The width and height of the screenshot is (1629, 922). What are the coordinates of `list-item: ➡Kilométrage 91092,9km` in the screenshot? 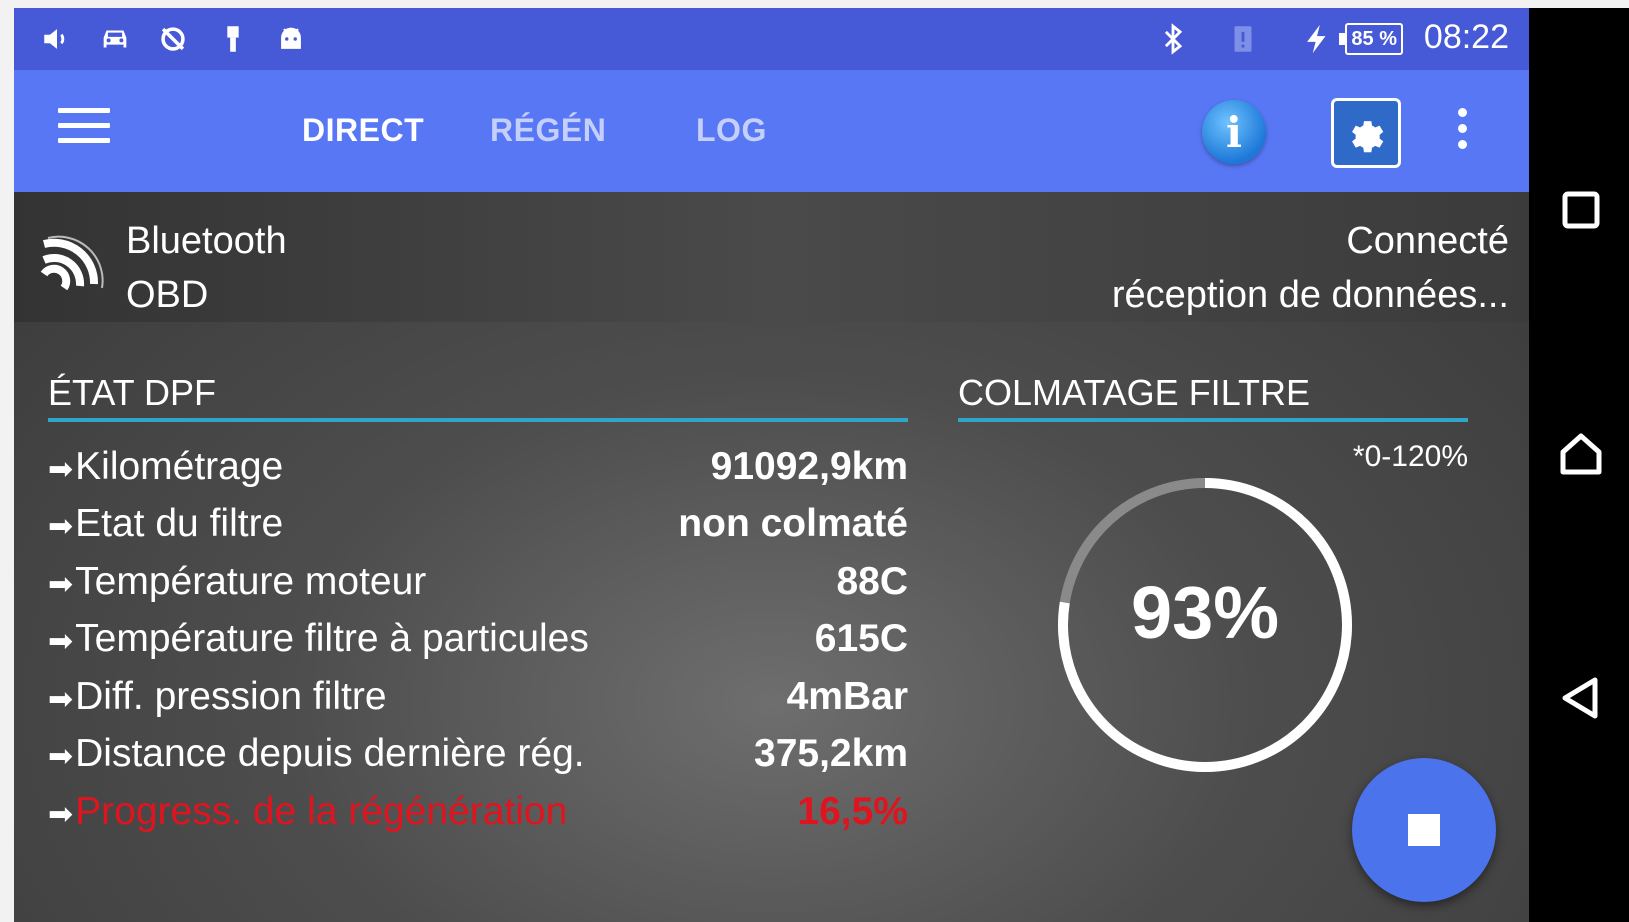 It's located at (478, 467).